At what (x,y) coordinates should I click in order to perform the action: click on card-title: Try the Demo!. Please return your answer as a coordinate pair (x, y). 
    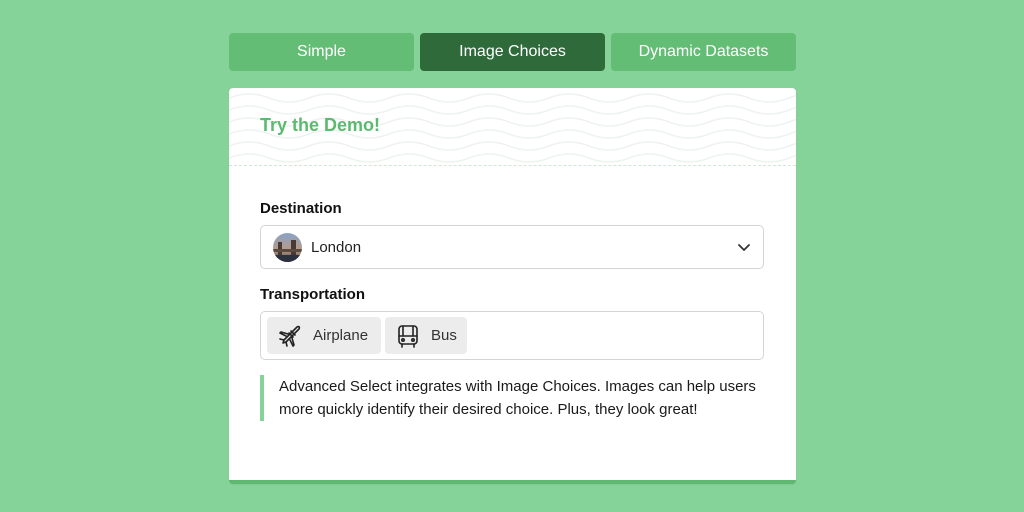
    Looking at the image, I should click on (320, 125).